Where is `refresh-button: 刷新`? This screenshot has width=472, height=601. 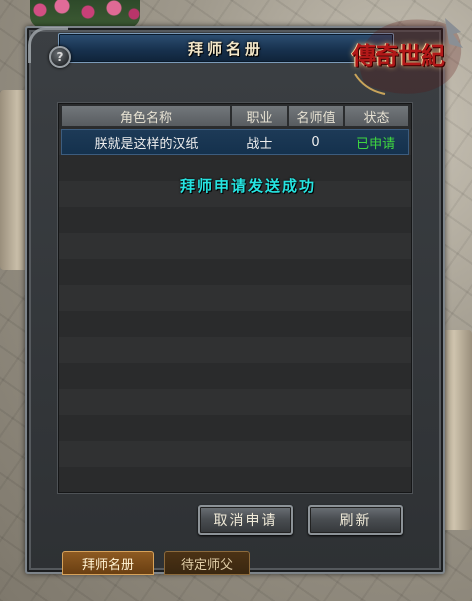 refresh-button: 刷新 is located at coordinates (355, 520).